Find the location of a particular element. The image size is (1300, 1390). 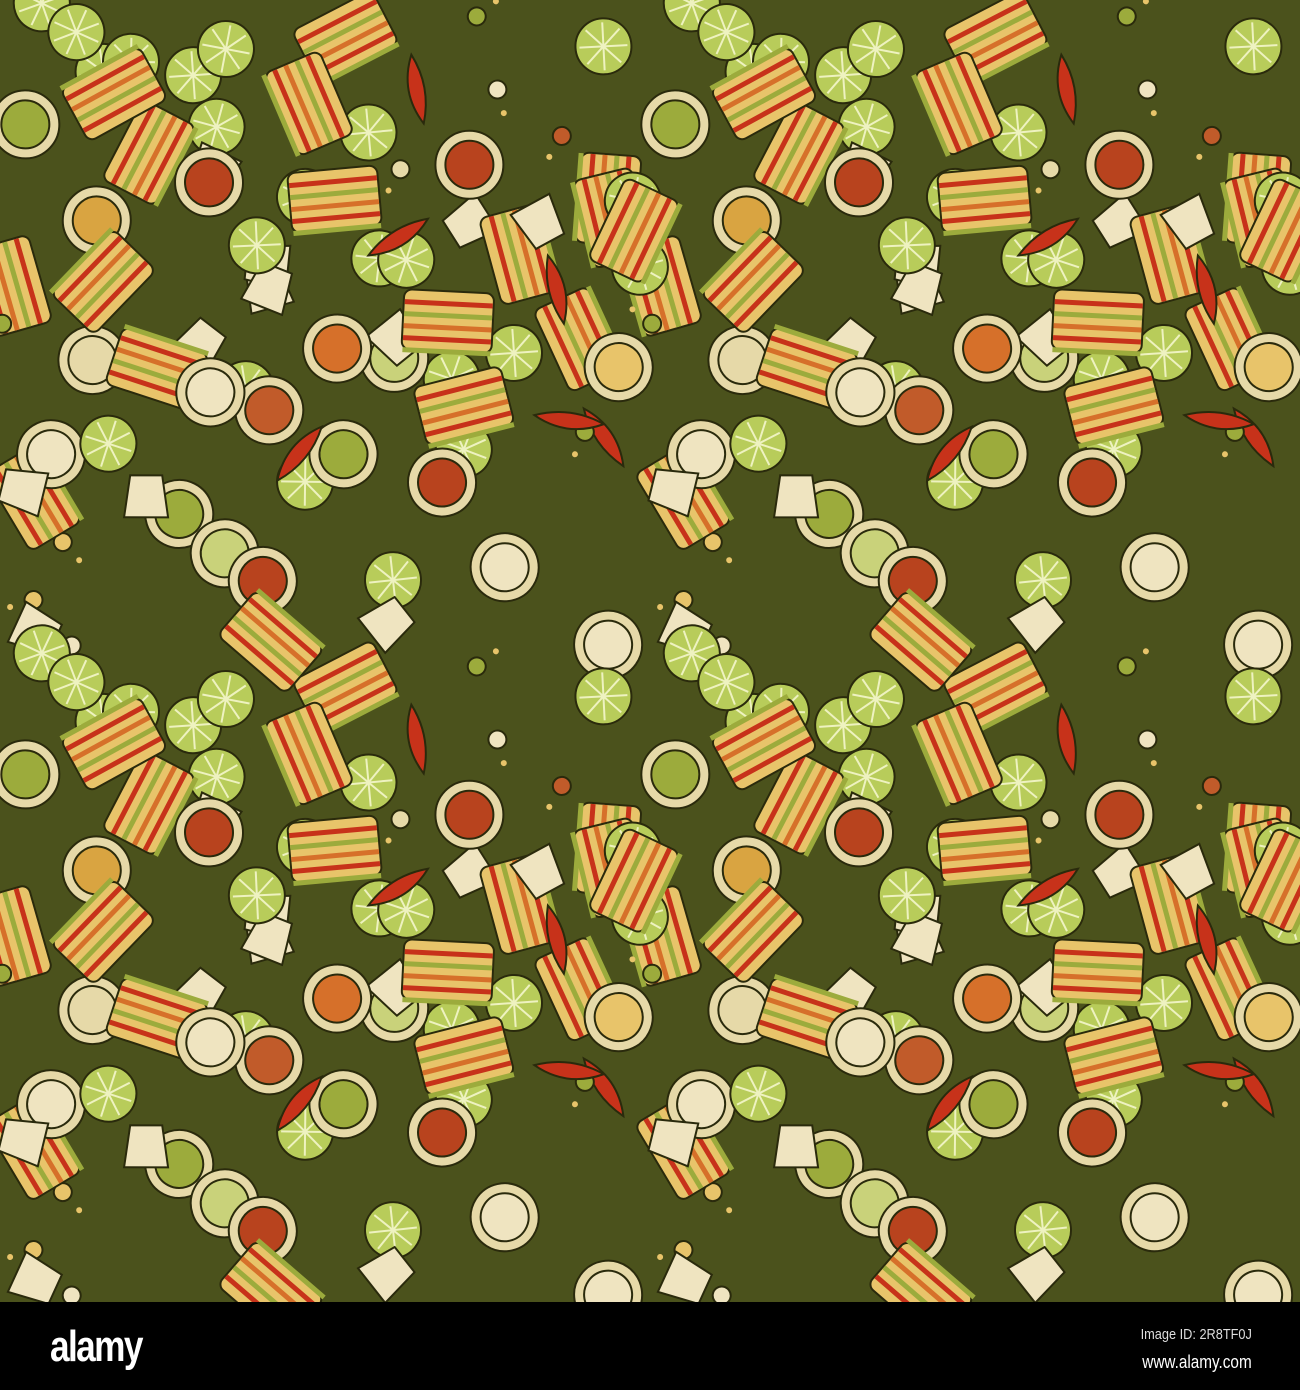

site-url: www.alamy.com is located at coordinates (1197, 1362).